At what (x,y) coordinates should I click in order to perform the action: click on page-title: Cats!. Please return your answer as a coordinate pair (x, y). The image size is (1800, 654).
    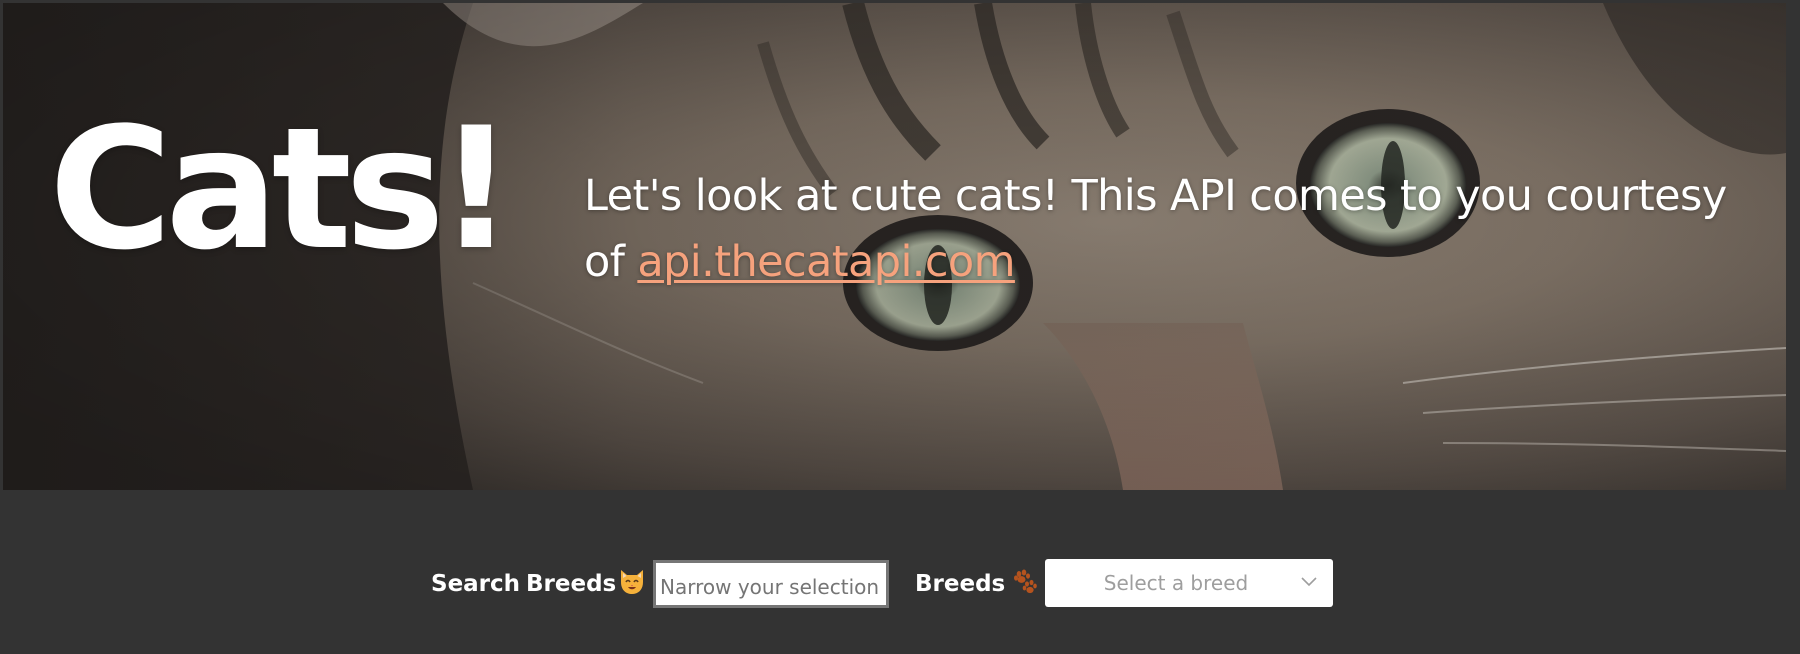
    Looking at the image, I should click on (282, 189).